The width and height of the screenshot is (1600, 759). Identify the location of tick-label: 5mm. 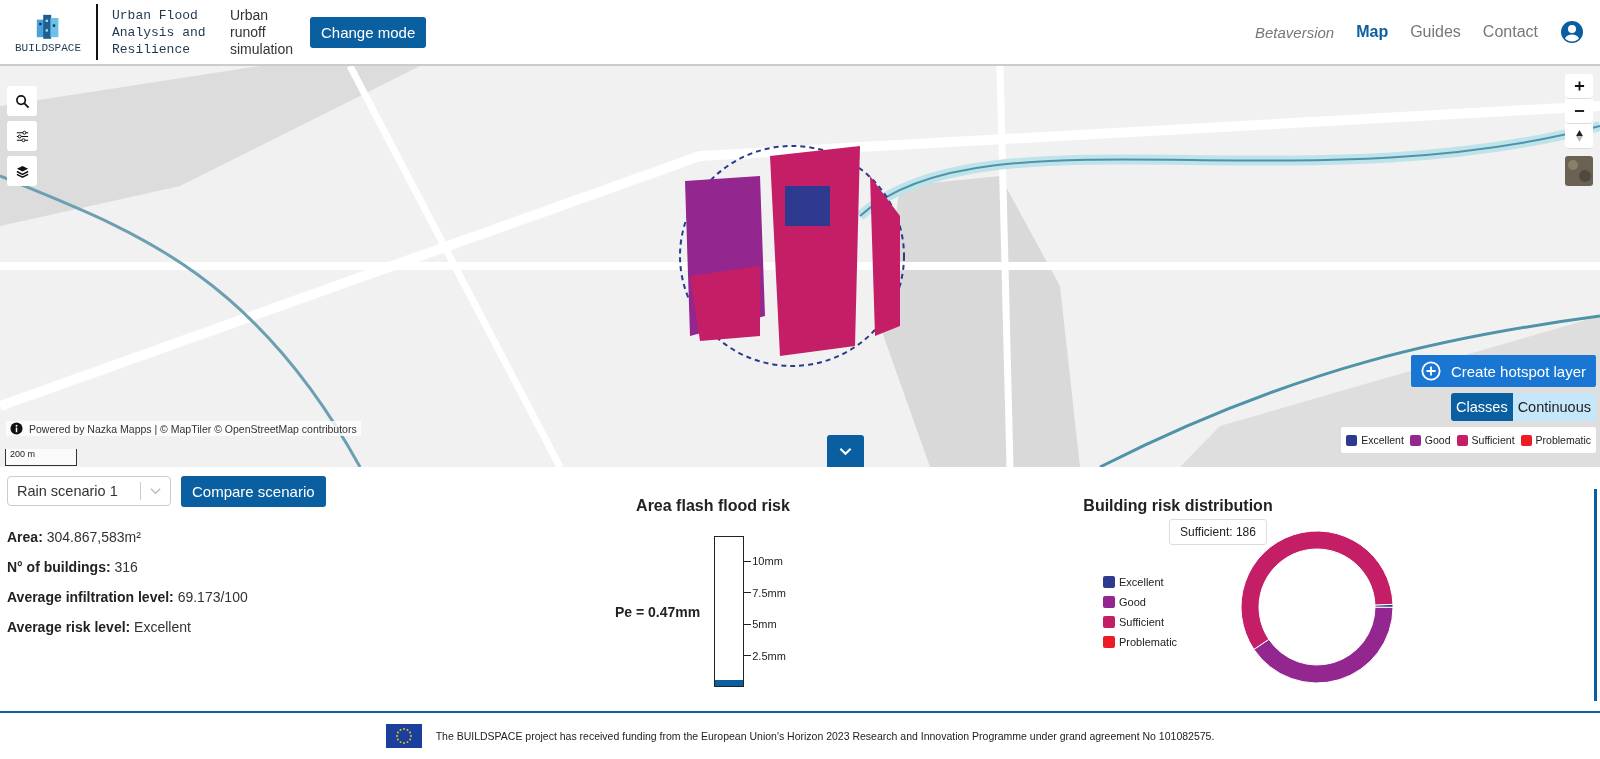
(764, 624).